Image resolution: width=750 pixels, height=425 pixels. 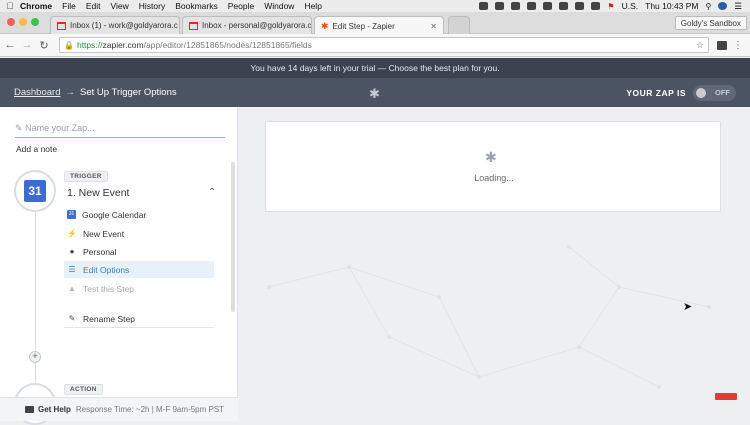 What do you see at coordinates (139, 251) in the screenshot?
I see `step-item-account: ● Personal` at bounding box center [139, 251].